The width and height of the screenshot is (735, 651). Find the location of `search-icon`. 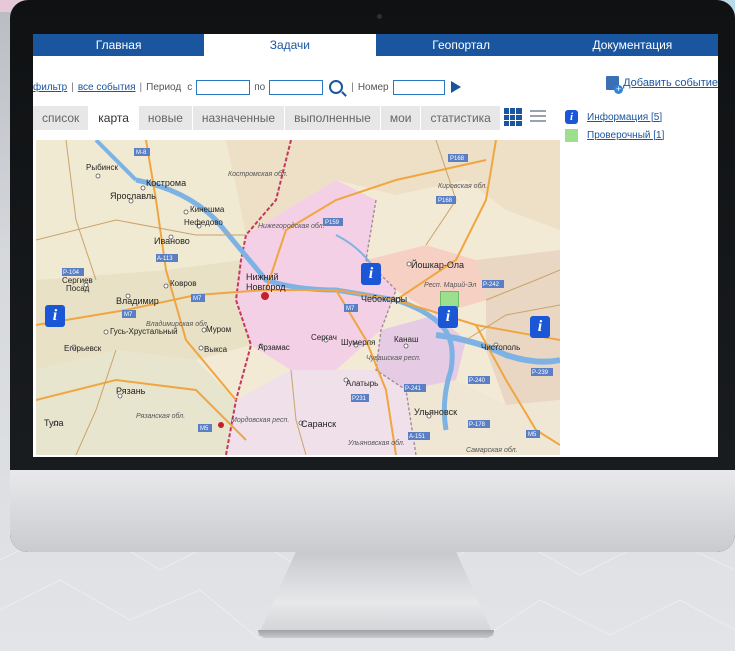

search-icon is located at coordinates (336, 87).